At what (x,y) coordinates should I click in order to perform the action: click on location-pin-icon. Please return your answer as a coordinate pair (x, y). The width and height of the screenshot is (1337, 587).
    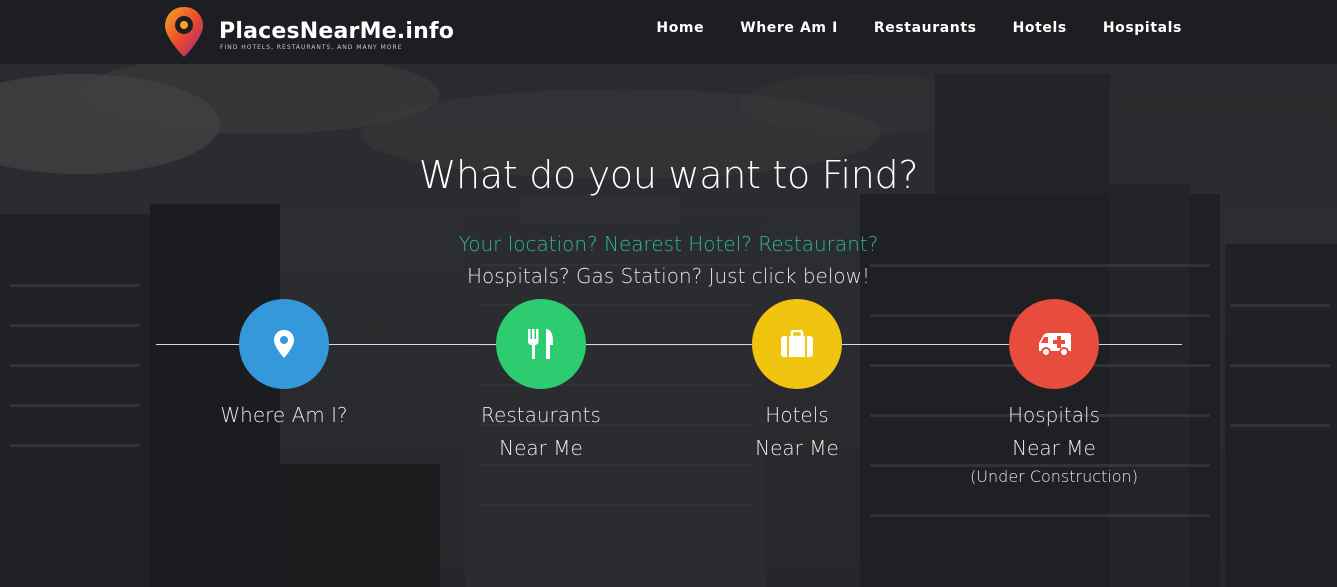
    Looking at the image, I should click on (284, 344).